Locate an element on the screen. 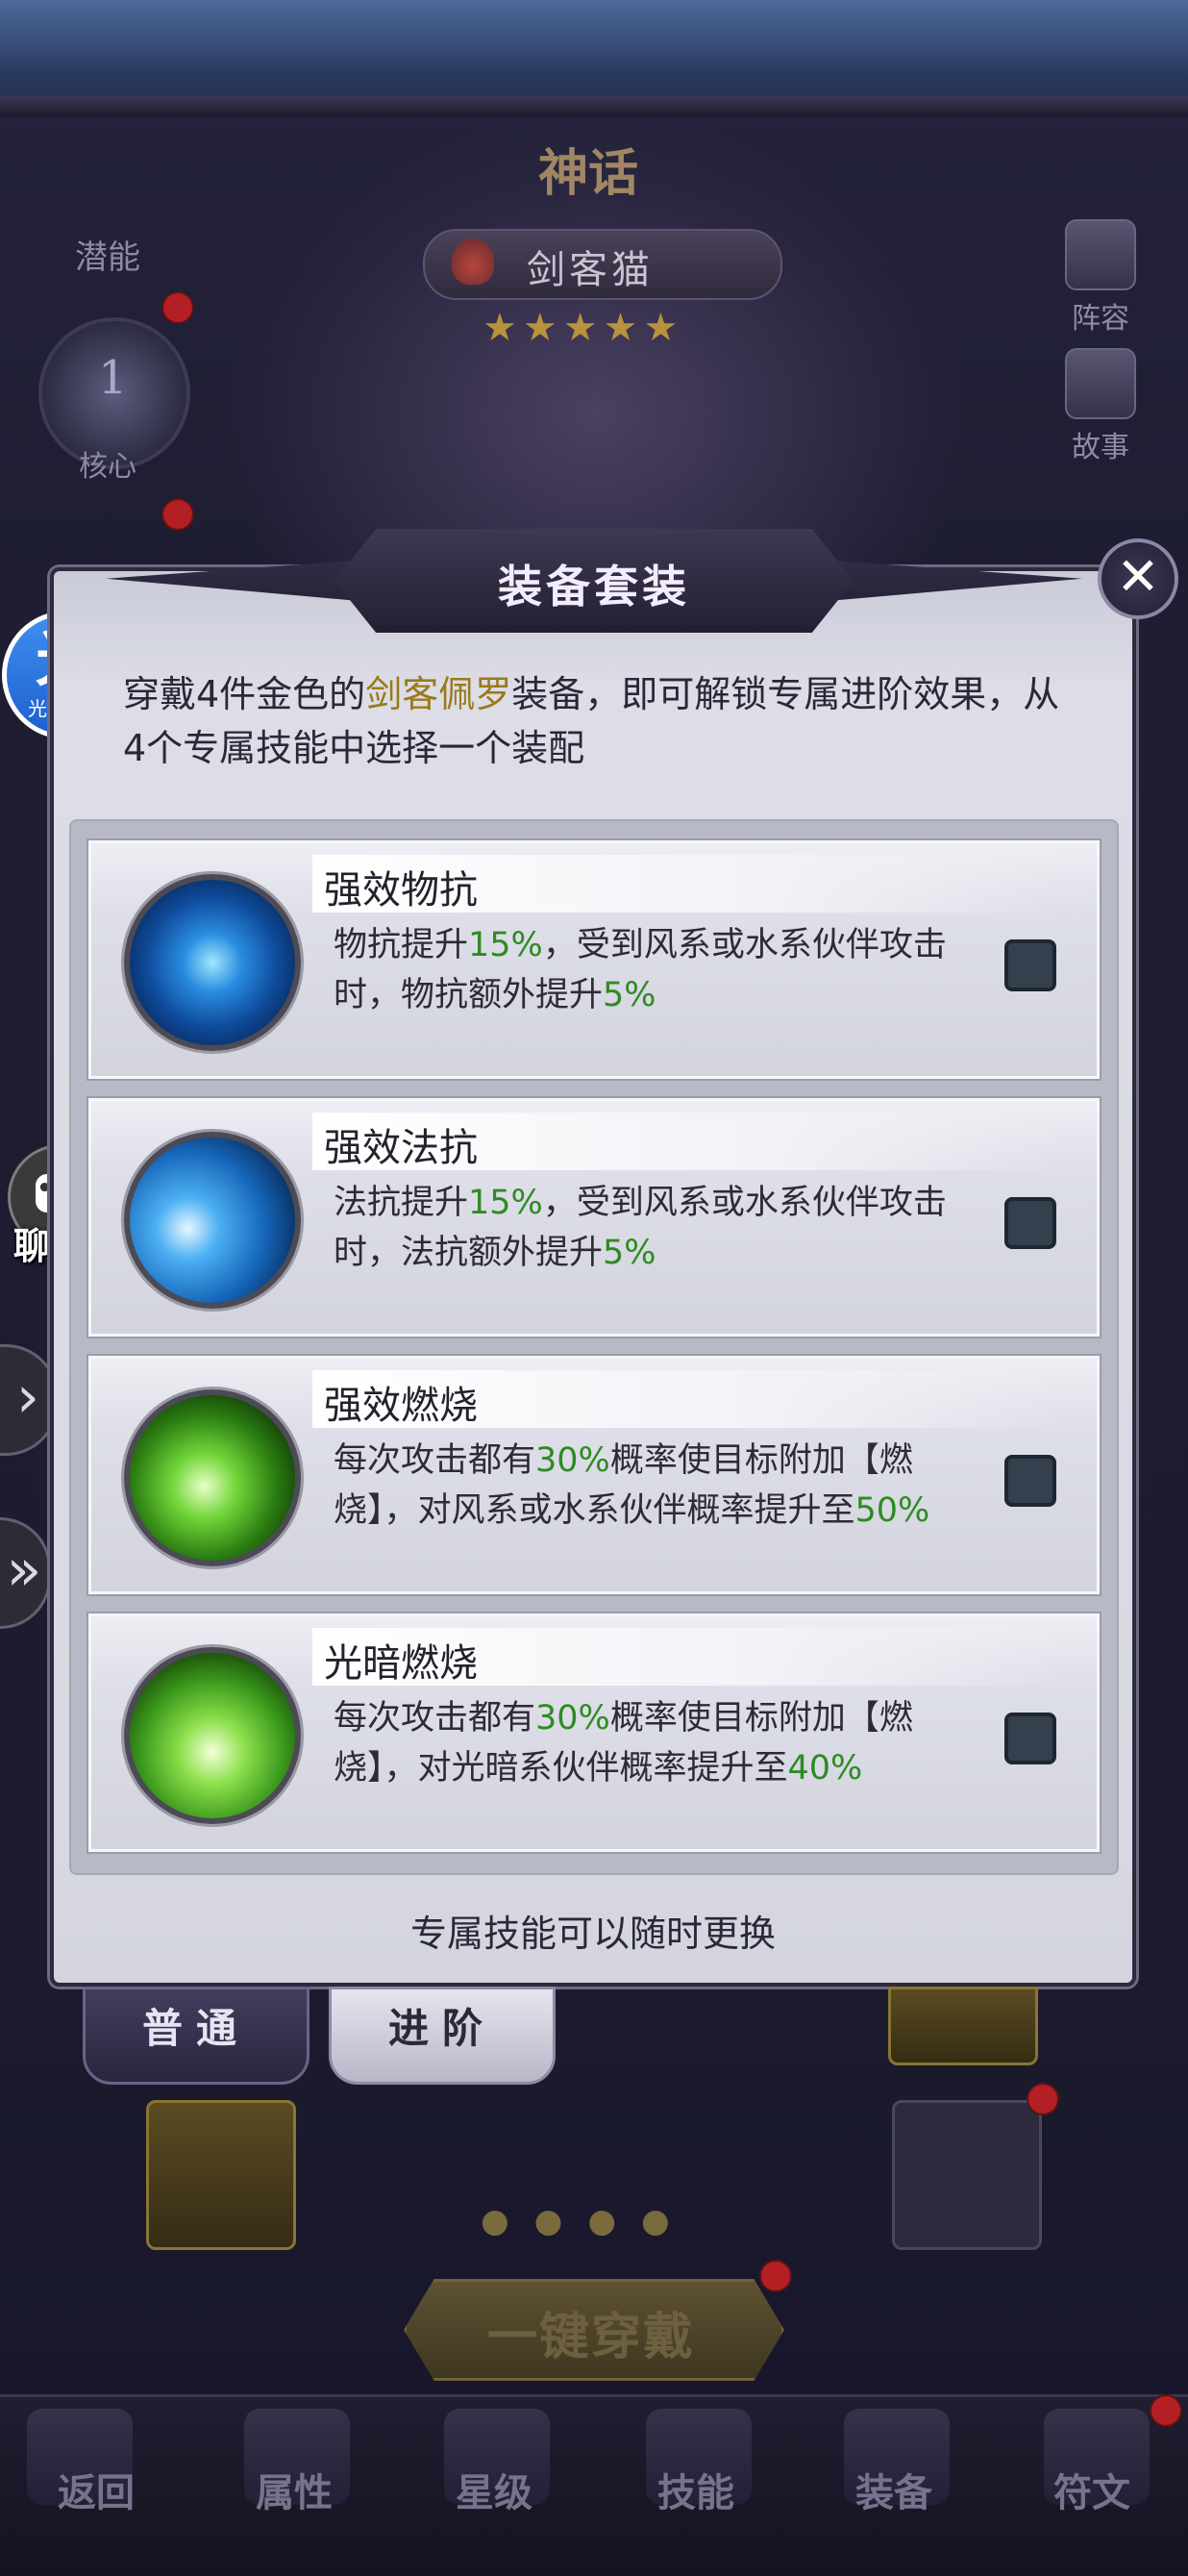 Image resolution: width=1188 pixels, height=2576 pixels. green-spike-icon is located at coordinates (213, 1477).